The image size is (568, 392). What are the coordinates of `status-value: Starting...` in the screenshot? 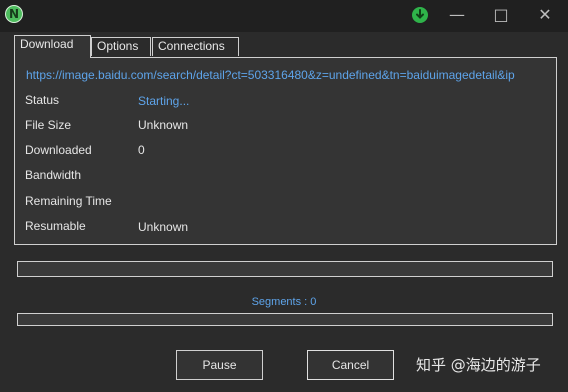 It's located at (164, 101).